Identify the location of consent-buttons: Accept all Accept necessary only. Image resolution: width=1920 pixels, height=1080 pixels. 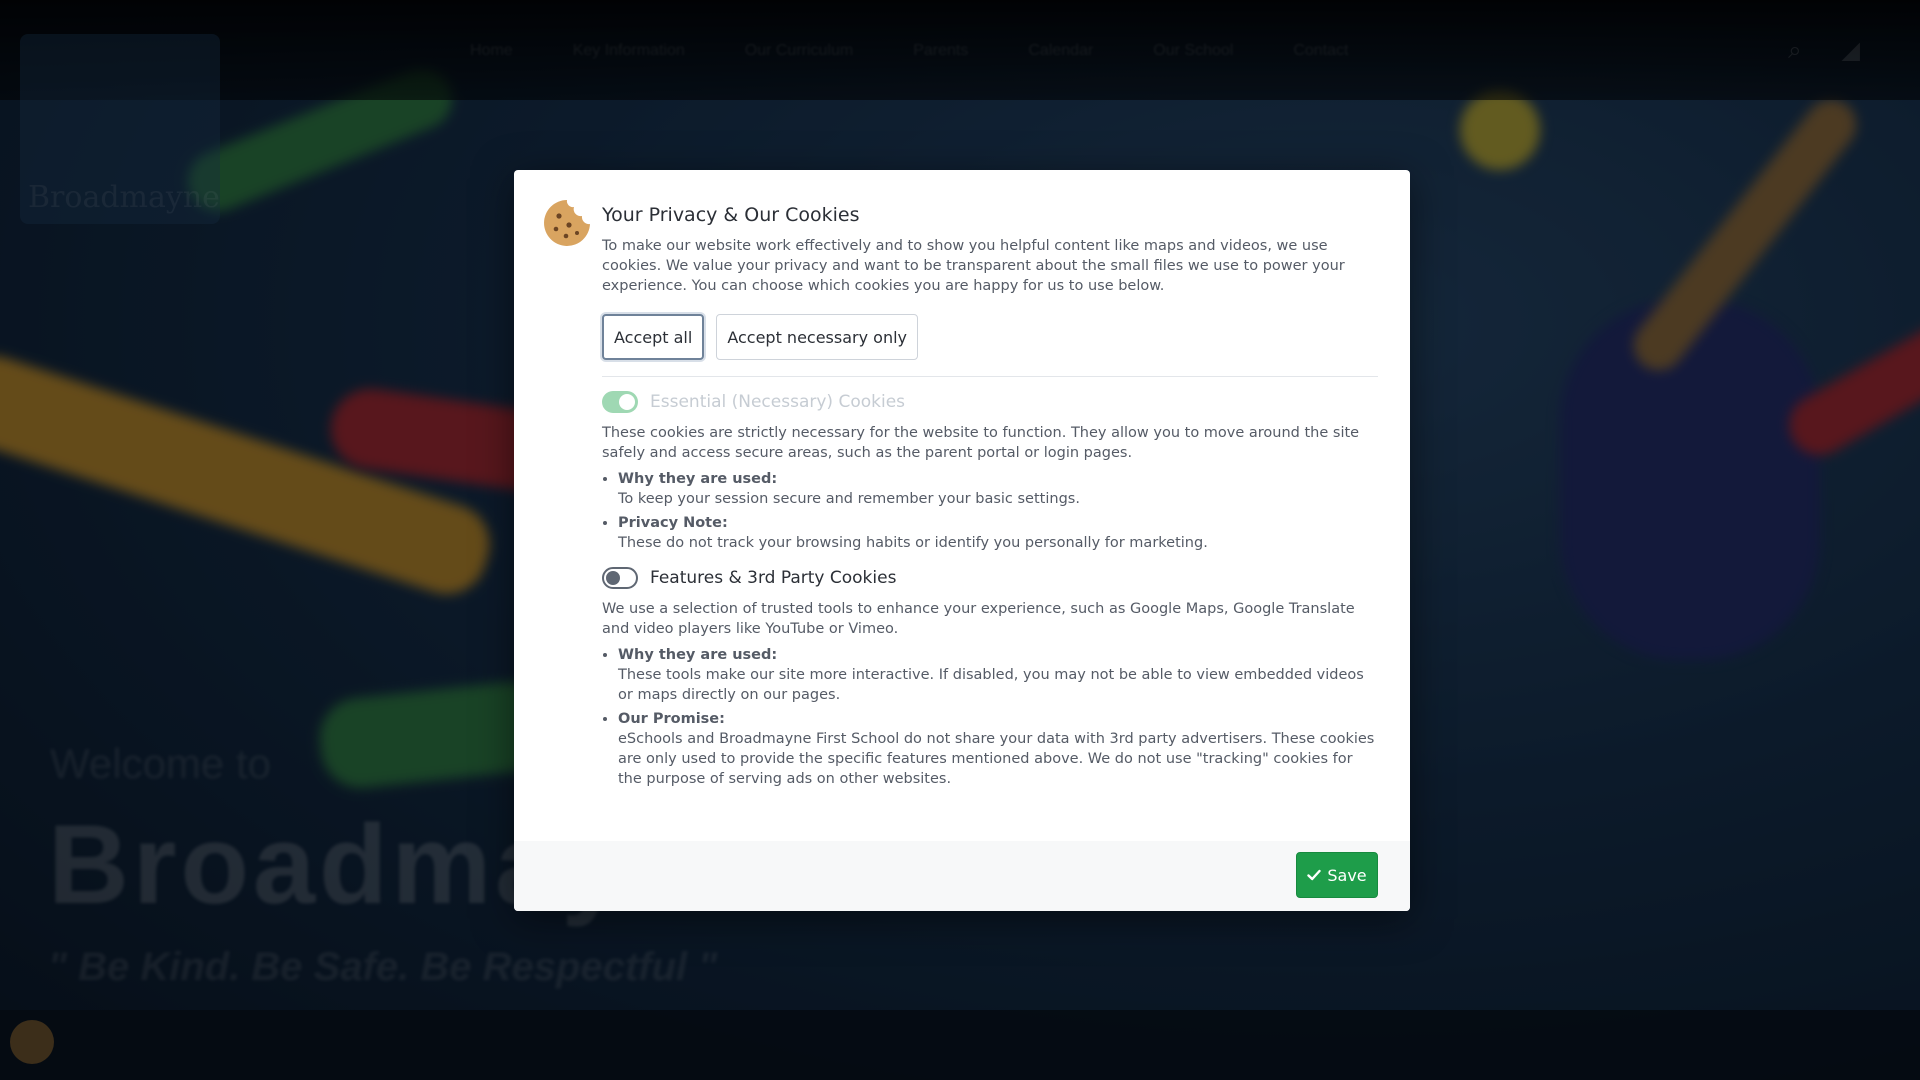
(990, 337).